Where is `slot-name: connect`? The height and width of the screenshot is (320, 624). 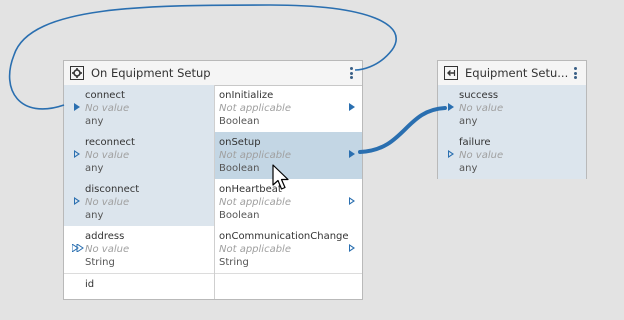 slot-name: connect is located at coordinates (105, 95).